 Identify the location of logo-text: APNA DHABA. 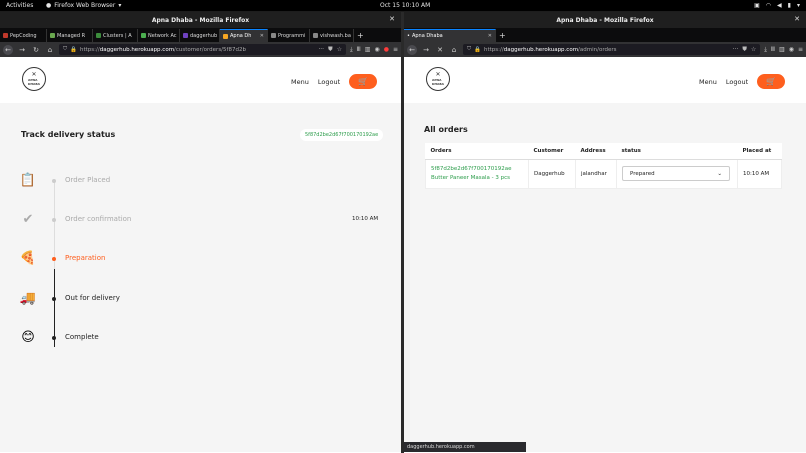
(34, 82).